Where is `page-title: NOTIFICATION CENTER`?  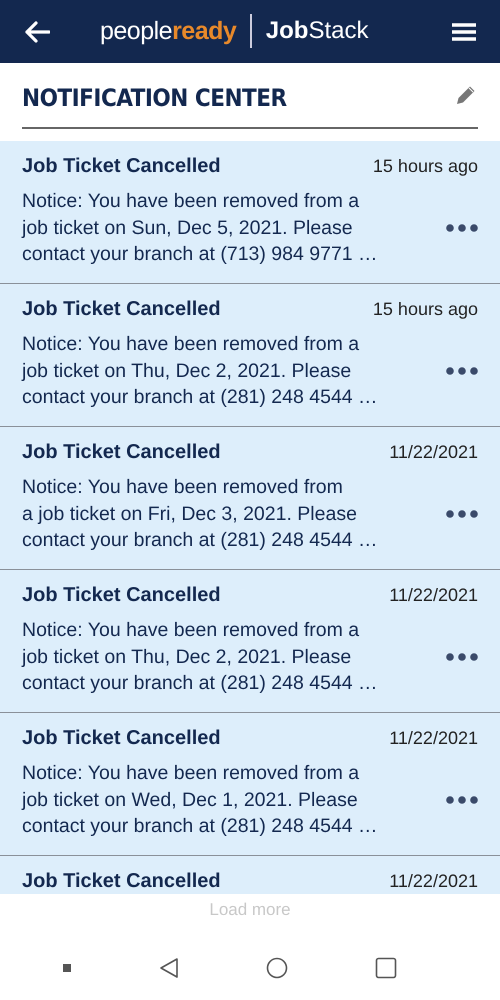 page-title: NOTIFICATION CENTER is located at coordinates (154, 98).